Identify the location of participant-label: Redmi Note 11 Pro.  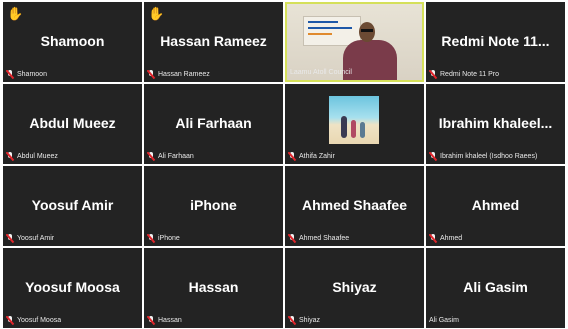
(464, 74).